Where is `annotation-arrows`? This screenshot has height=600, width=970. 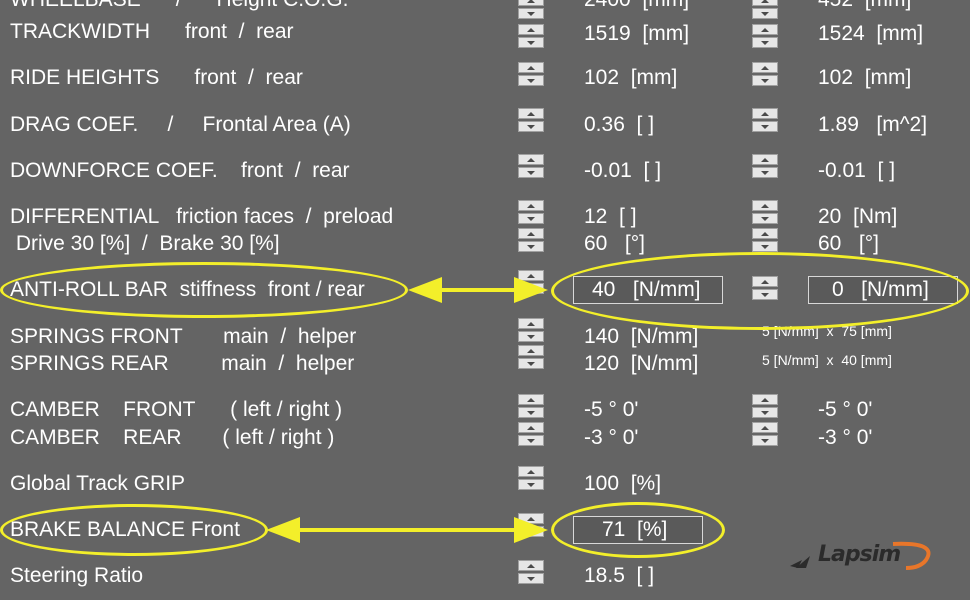 annotation-arrows is located at coordinates (407, 410).